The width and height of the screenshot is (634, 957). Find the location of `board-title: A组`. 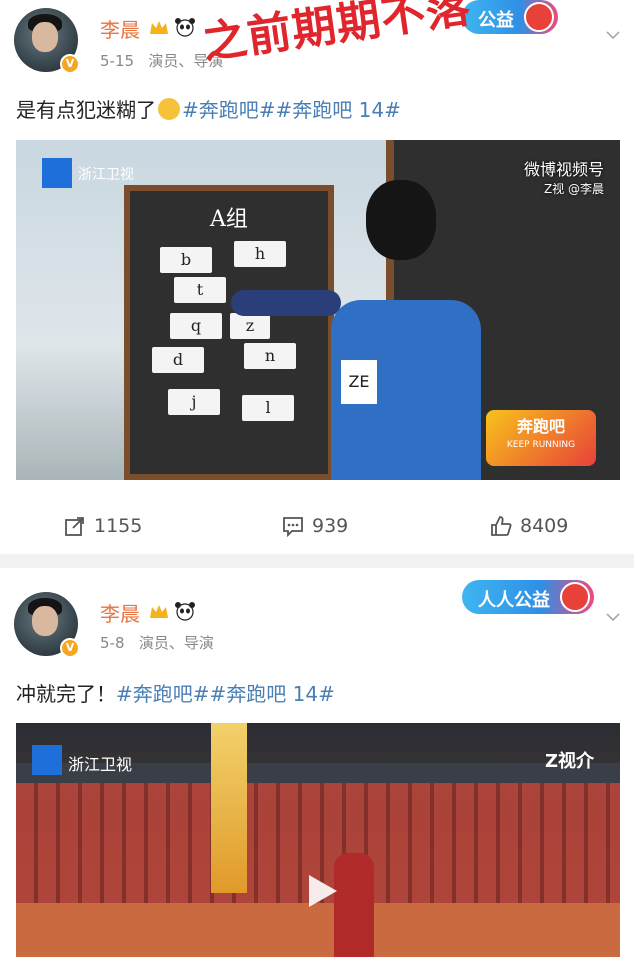

board-title: A组 is located at coordinates (229, 219).